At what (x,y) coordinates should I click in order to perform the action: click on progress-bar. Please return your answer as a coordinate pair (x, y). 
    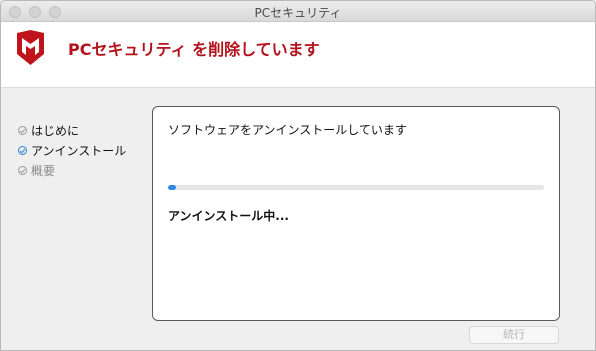
    Looking at the image, I should click on (356, 187).